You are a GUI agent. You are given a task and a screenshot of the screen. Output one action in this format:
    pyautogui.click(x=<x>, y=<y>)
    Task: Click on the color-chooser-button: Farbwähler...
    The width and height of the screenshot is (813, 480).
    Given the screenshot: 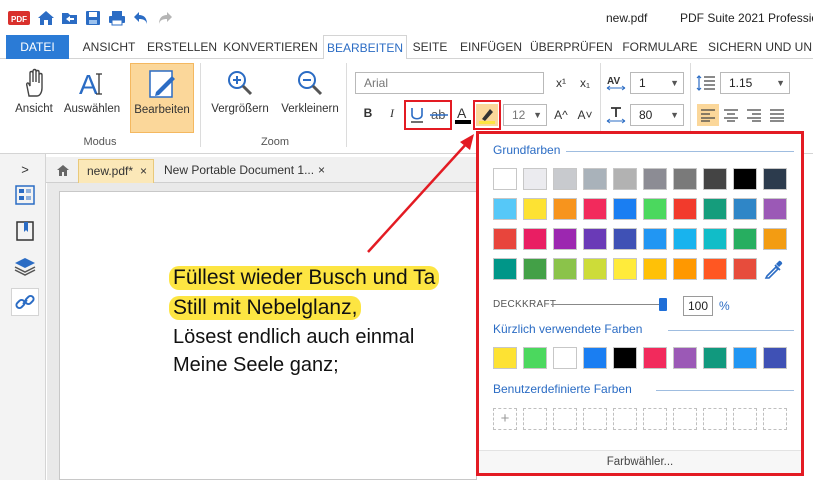 What is the action you would take?
    pyautogui.click(x=640, y=461)
    